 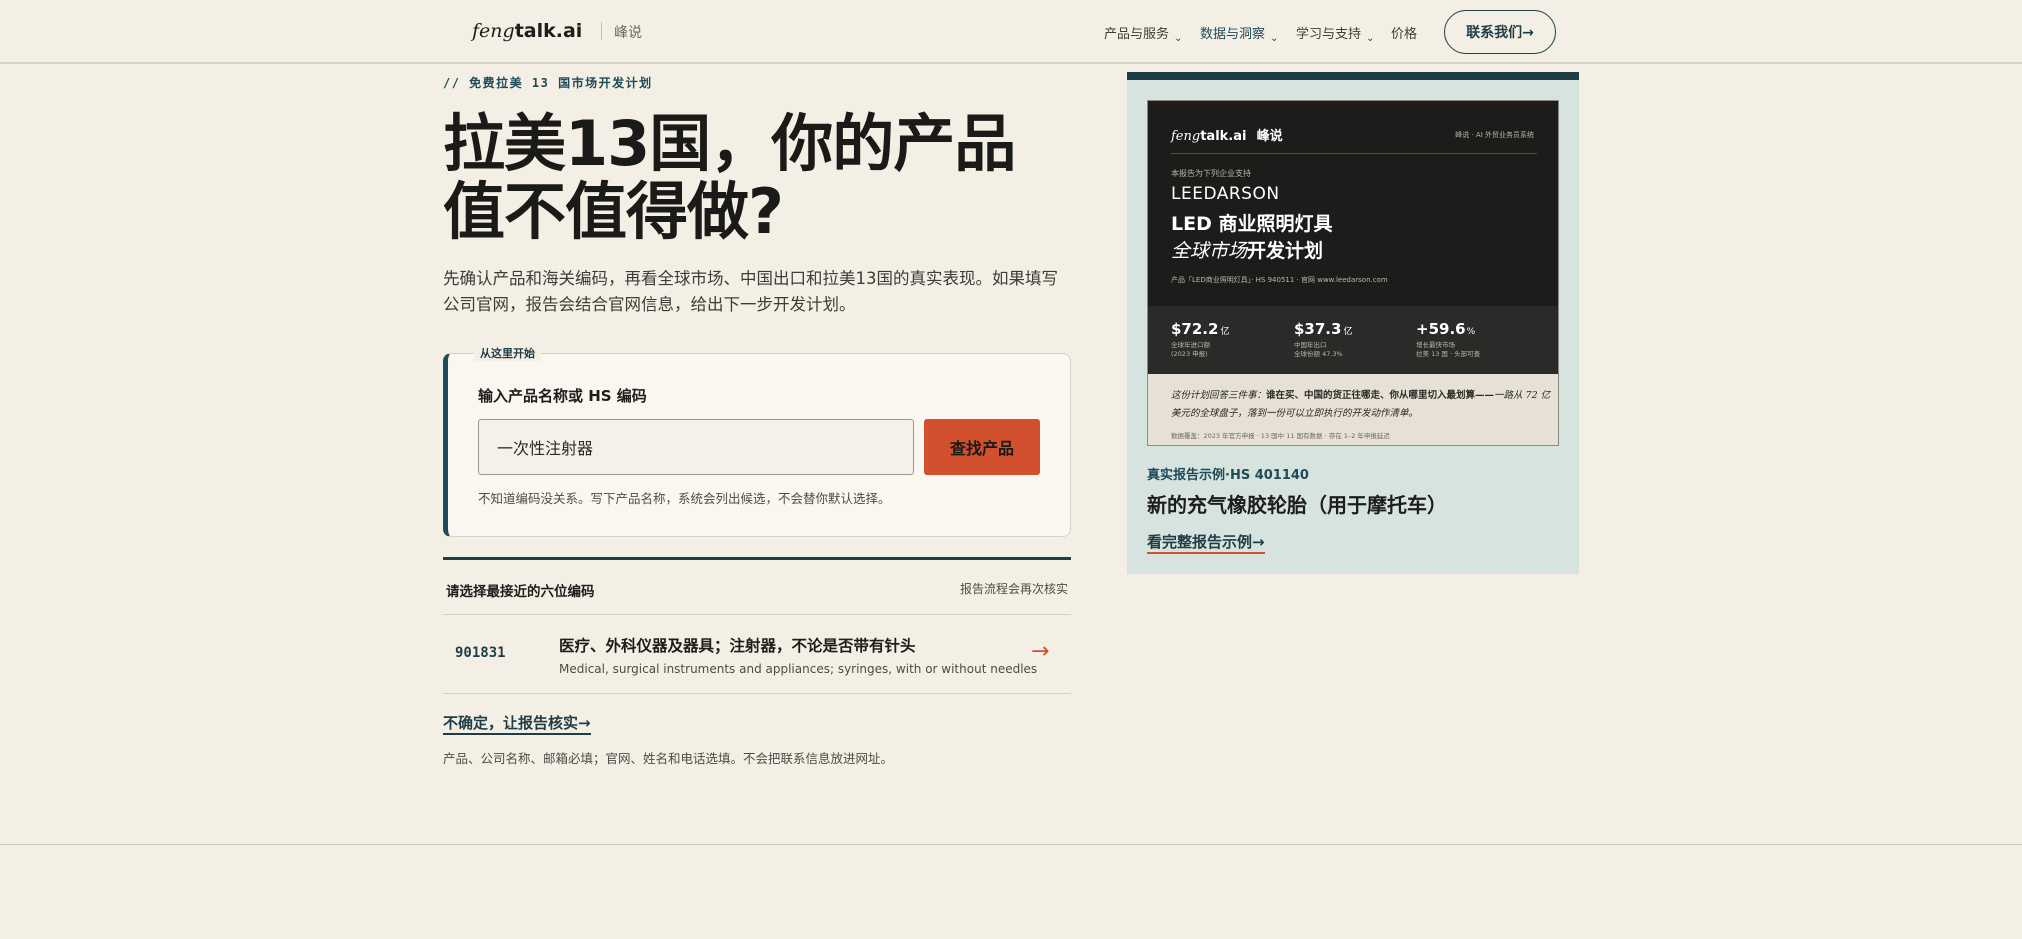 What do you see at coordinates (1143, 33) in the screenshot?
I see `nav-products-services: 产品与服务 ⌄` at bounding box center [1143, 33].